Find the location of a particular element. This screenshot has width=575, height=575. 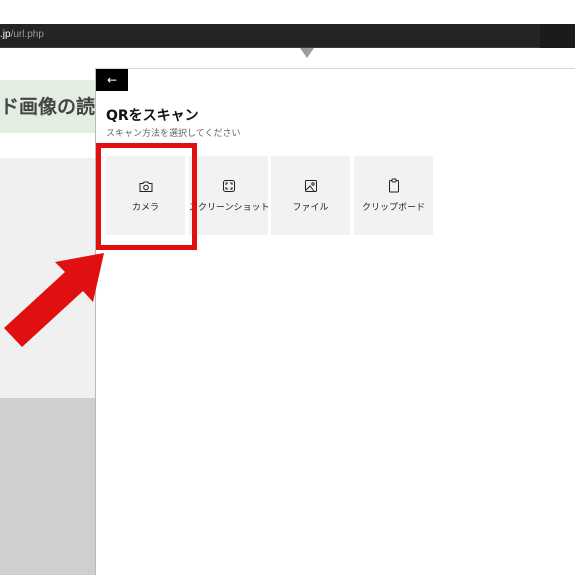

back-arrow-icon: ← is located at coordinates (112, 80).